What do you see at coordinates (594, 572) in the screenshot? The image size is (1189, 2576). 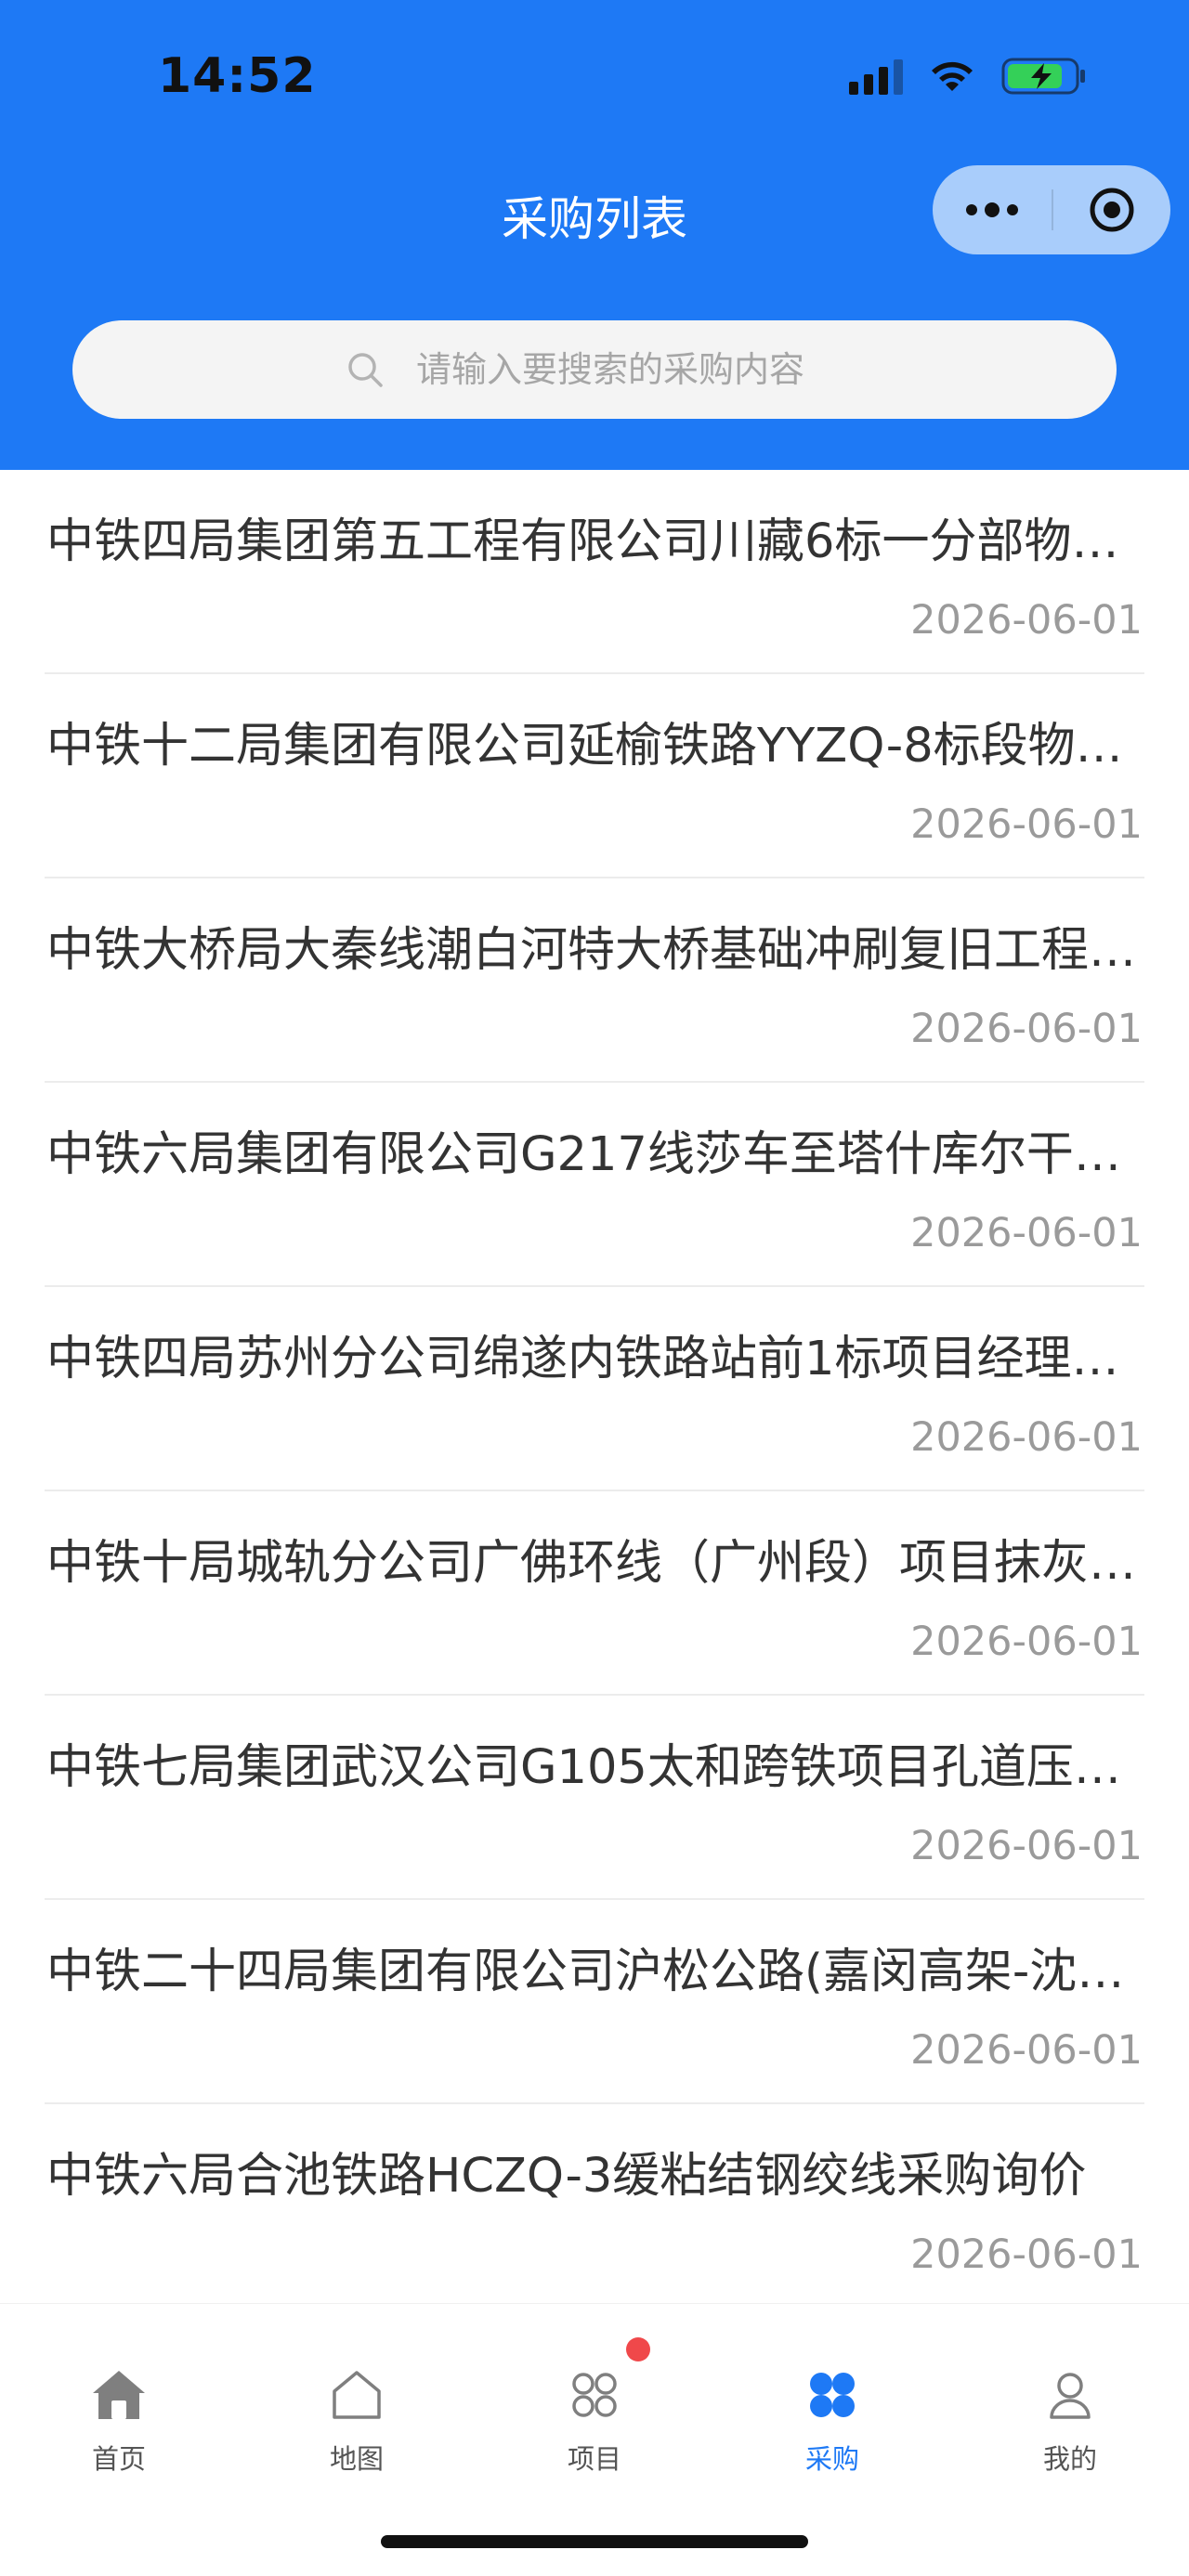 I see `list-item: 中铁四局集团第五工程有限公司川藏6标一分部物资采购 2026-06-01` at bounding box center [594, 572].